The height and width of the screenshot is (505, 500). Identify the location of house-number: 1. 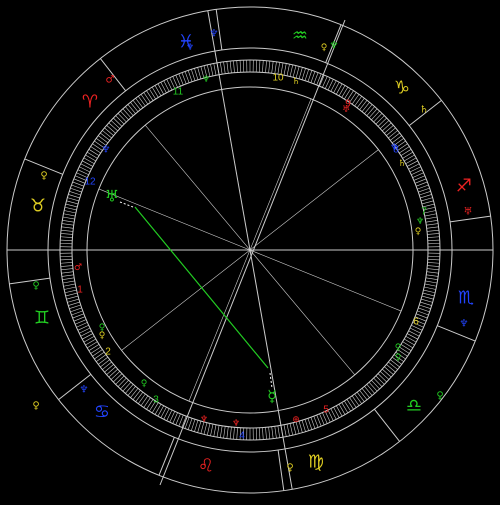
(80, 290).